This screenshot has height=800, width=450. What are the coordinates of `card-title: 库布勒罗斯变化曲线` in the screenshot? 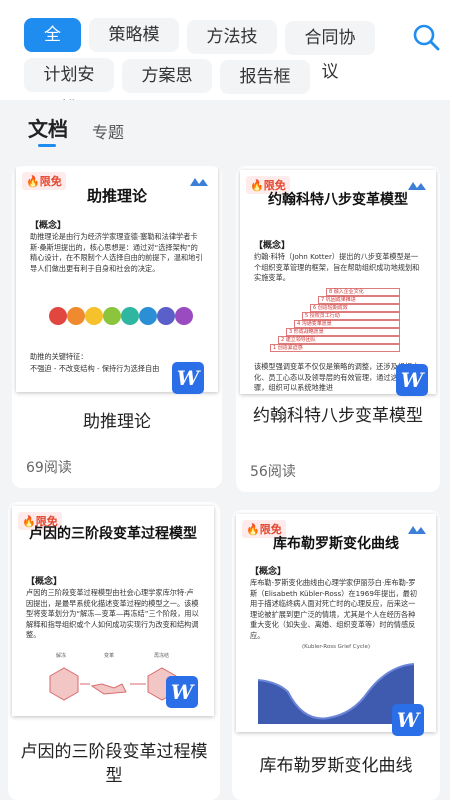 It's located at (336, 766).